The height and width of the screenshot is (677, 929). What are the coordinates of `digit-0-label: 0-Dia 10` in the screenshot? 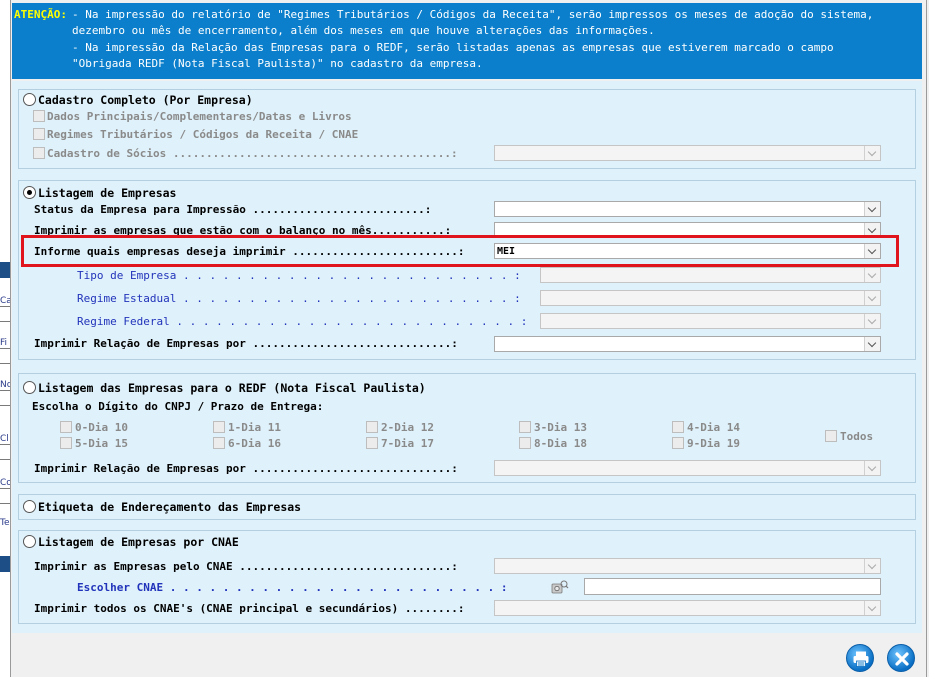 It's located at (101, 427).